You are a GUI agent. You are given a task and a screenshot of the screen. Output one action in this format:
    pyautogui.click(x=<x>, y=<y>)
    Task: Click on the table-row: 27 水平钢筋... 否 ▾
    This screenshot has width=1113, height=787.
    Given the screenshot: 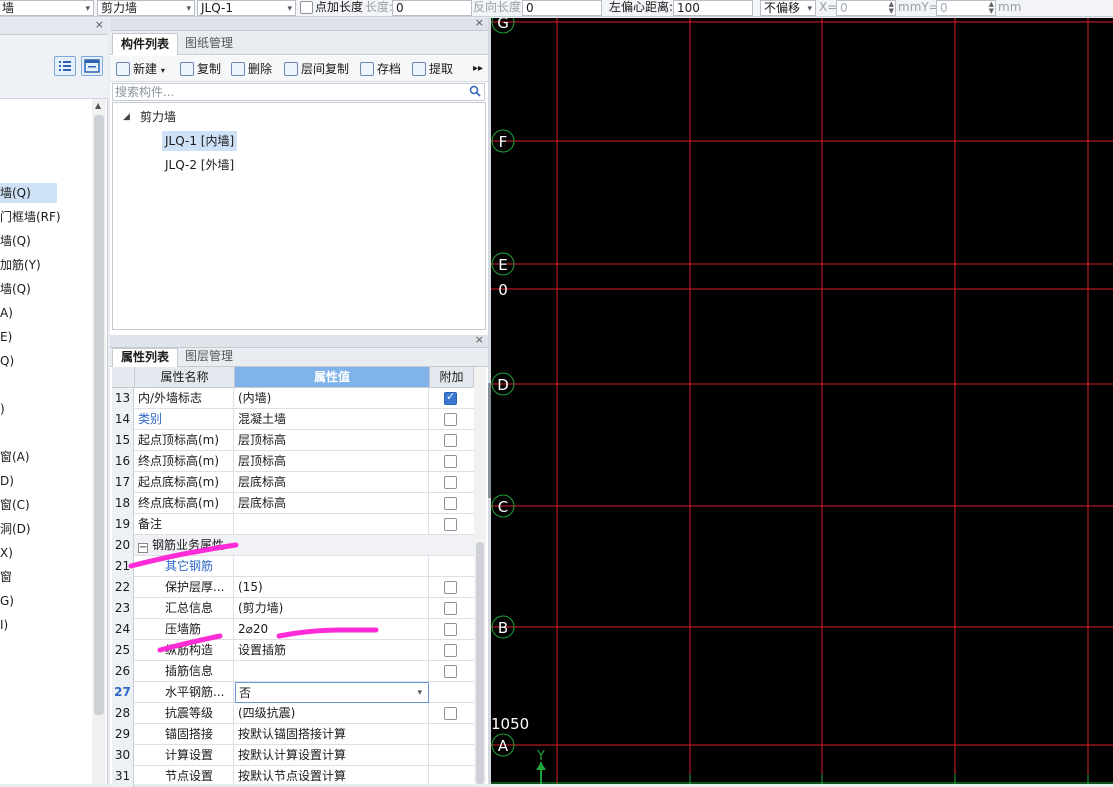 What is the action you would take?
    pyautogui.click(x=293, y=692)
    